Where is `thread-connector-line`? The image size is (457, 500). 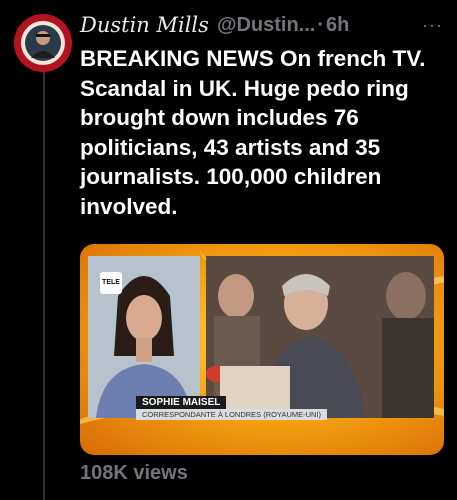 thread-connector-line is located at coordinates (44, 286).